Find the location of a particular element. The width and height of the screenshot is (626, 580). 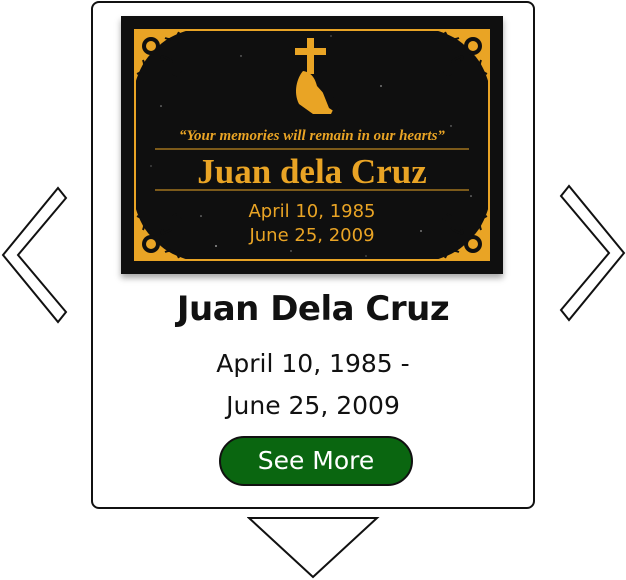

memorial-name: Juan Dela Cruz is located at coordinates (313, 309).